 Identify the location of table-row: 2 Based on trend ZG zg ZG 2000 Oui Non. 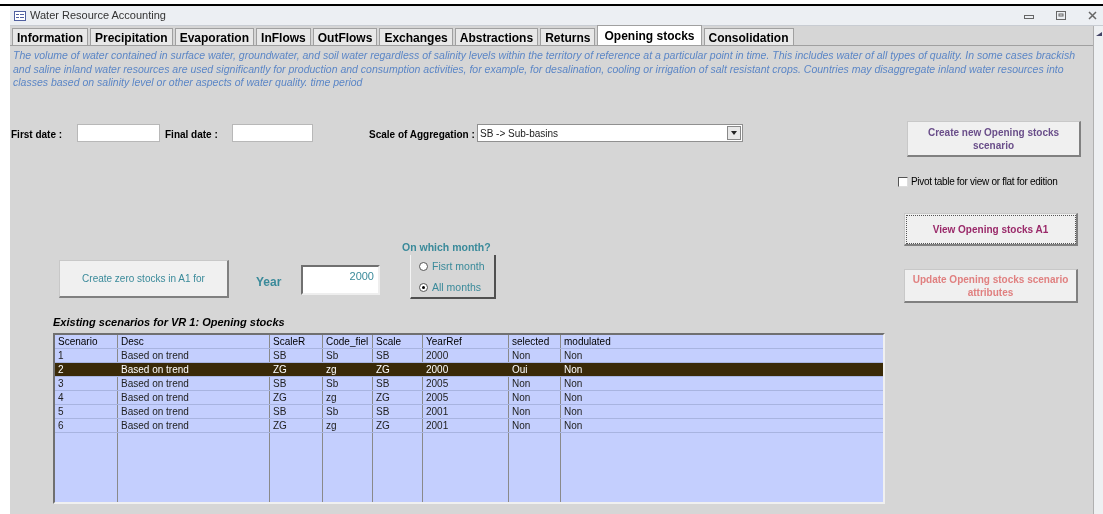
(469, 370).